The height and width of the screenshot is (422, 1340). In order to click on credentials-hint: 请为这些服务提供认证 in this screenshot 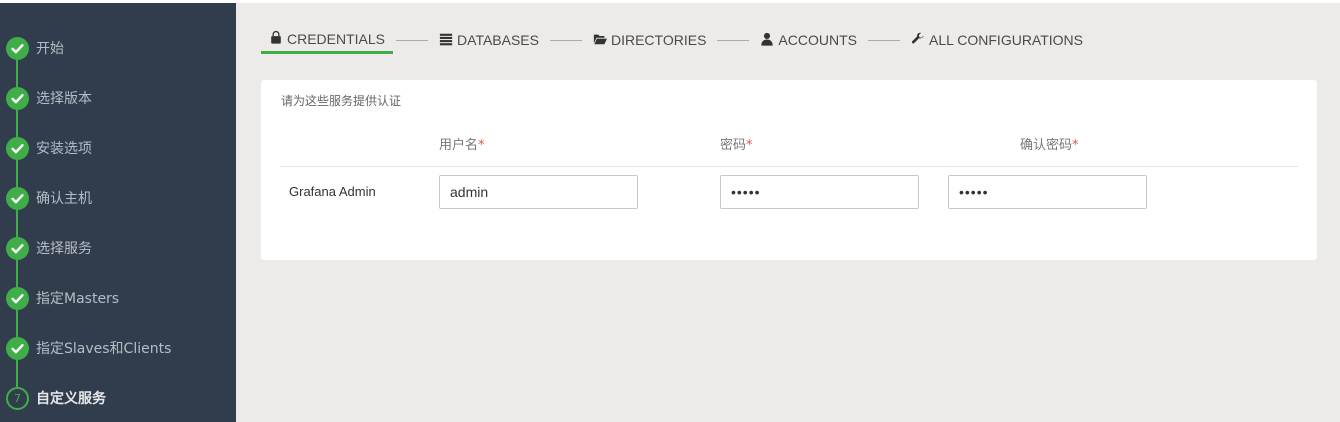, I will do `click(341, 101)`.